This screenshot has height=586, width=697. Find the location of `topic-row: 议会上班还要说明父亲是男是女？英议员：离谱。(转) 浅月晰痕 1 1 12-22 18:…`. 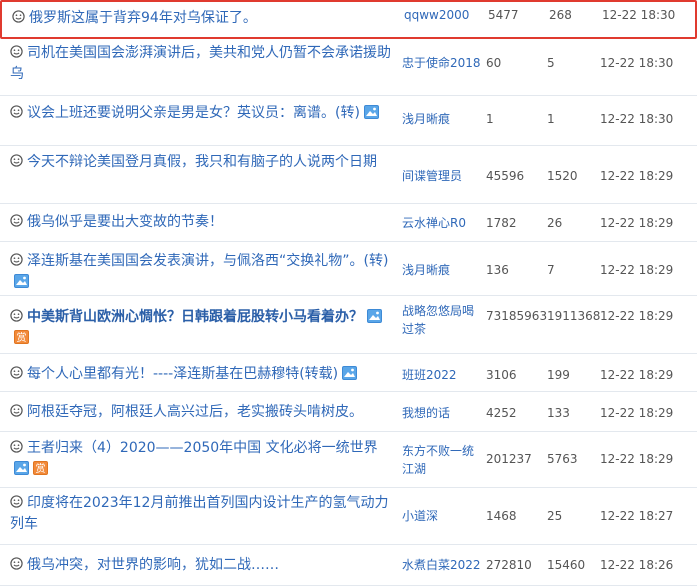

topic-row: 议会上班还要说明父亲是男是女？英议员：离谱。(转) 浅月晰痕 1 1 12-22 18:… is located at coordinates (348, 121).